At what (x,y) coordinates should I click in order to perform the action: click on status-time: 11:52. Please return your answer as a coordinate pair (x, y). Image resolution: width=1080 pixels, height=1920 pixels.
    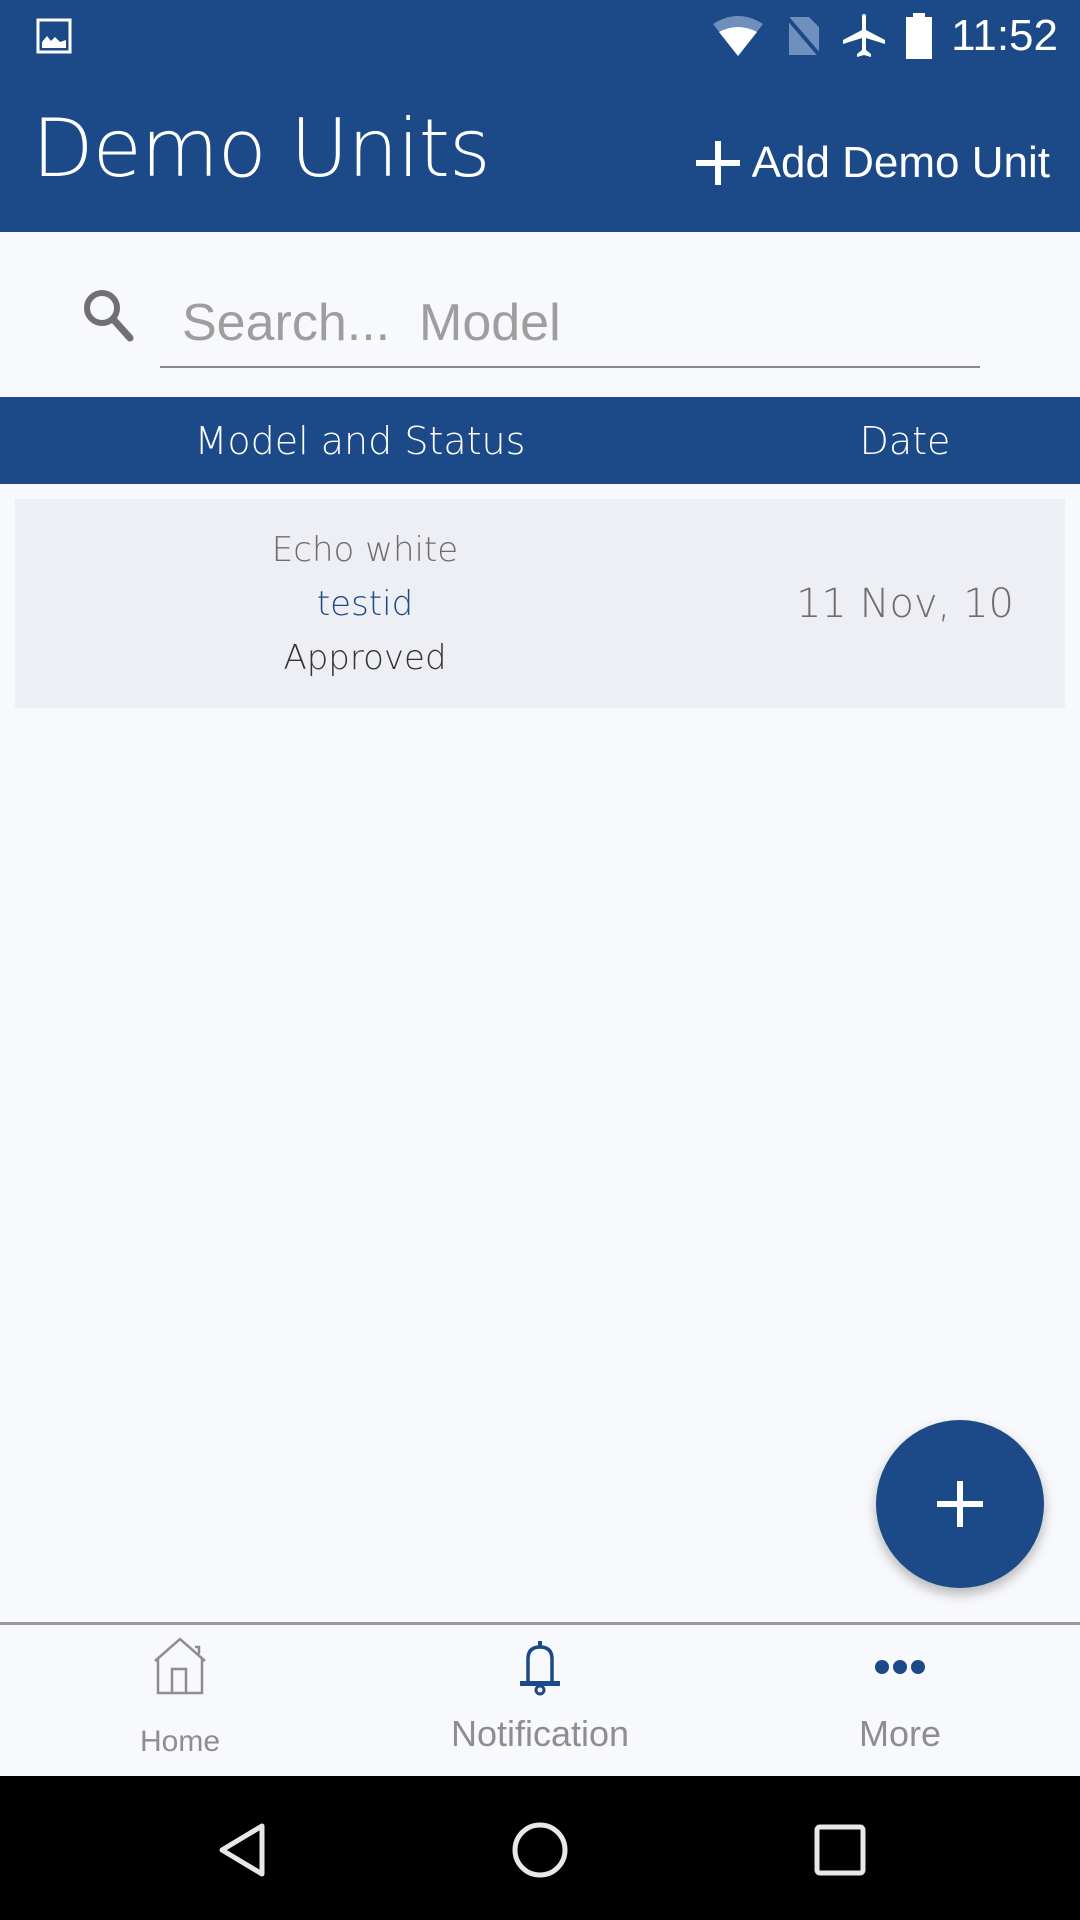
    Looking at the image, I should click on (1004, 35).